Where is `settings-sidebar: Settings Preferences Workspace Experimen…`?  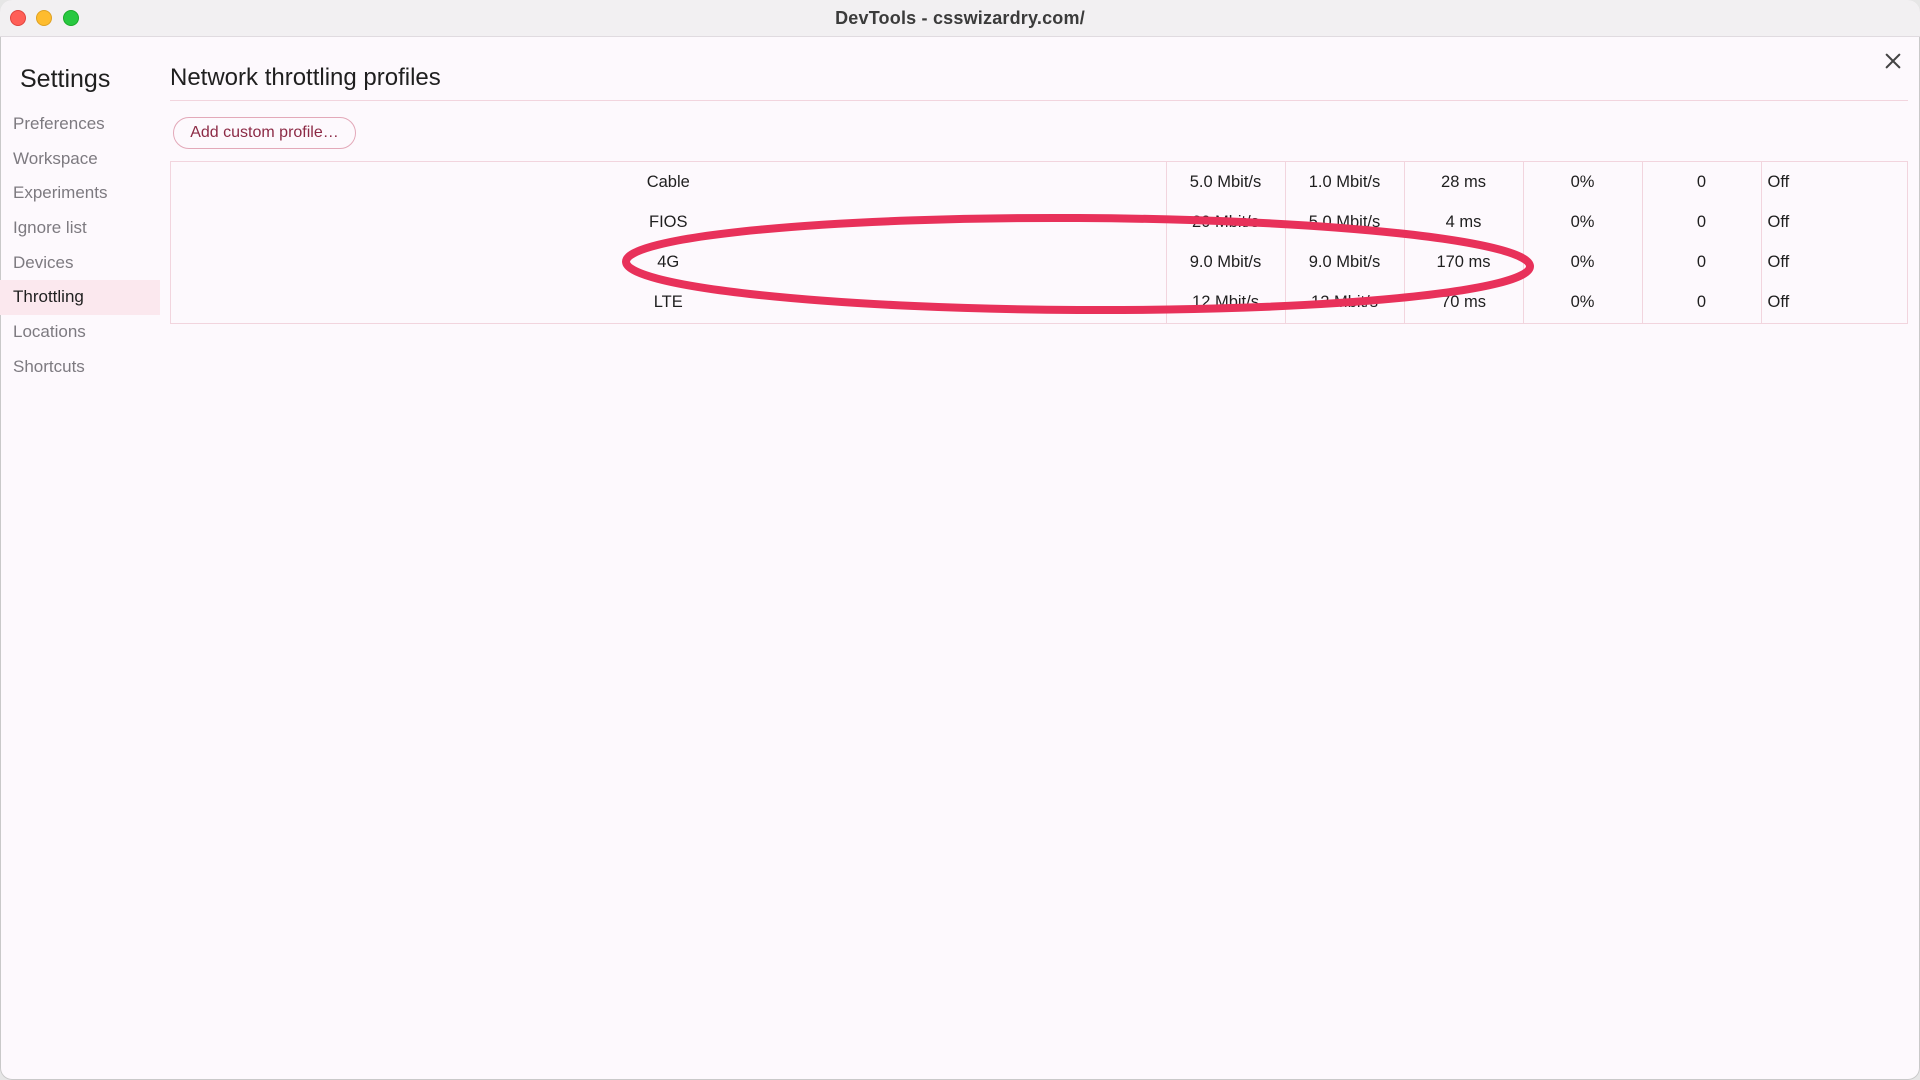
settings-sidebar: Settings Preferences Workspace Experimen… is located at coordinates (80, 558).